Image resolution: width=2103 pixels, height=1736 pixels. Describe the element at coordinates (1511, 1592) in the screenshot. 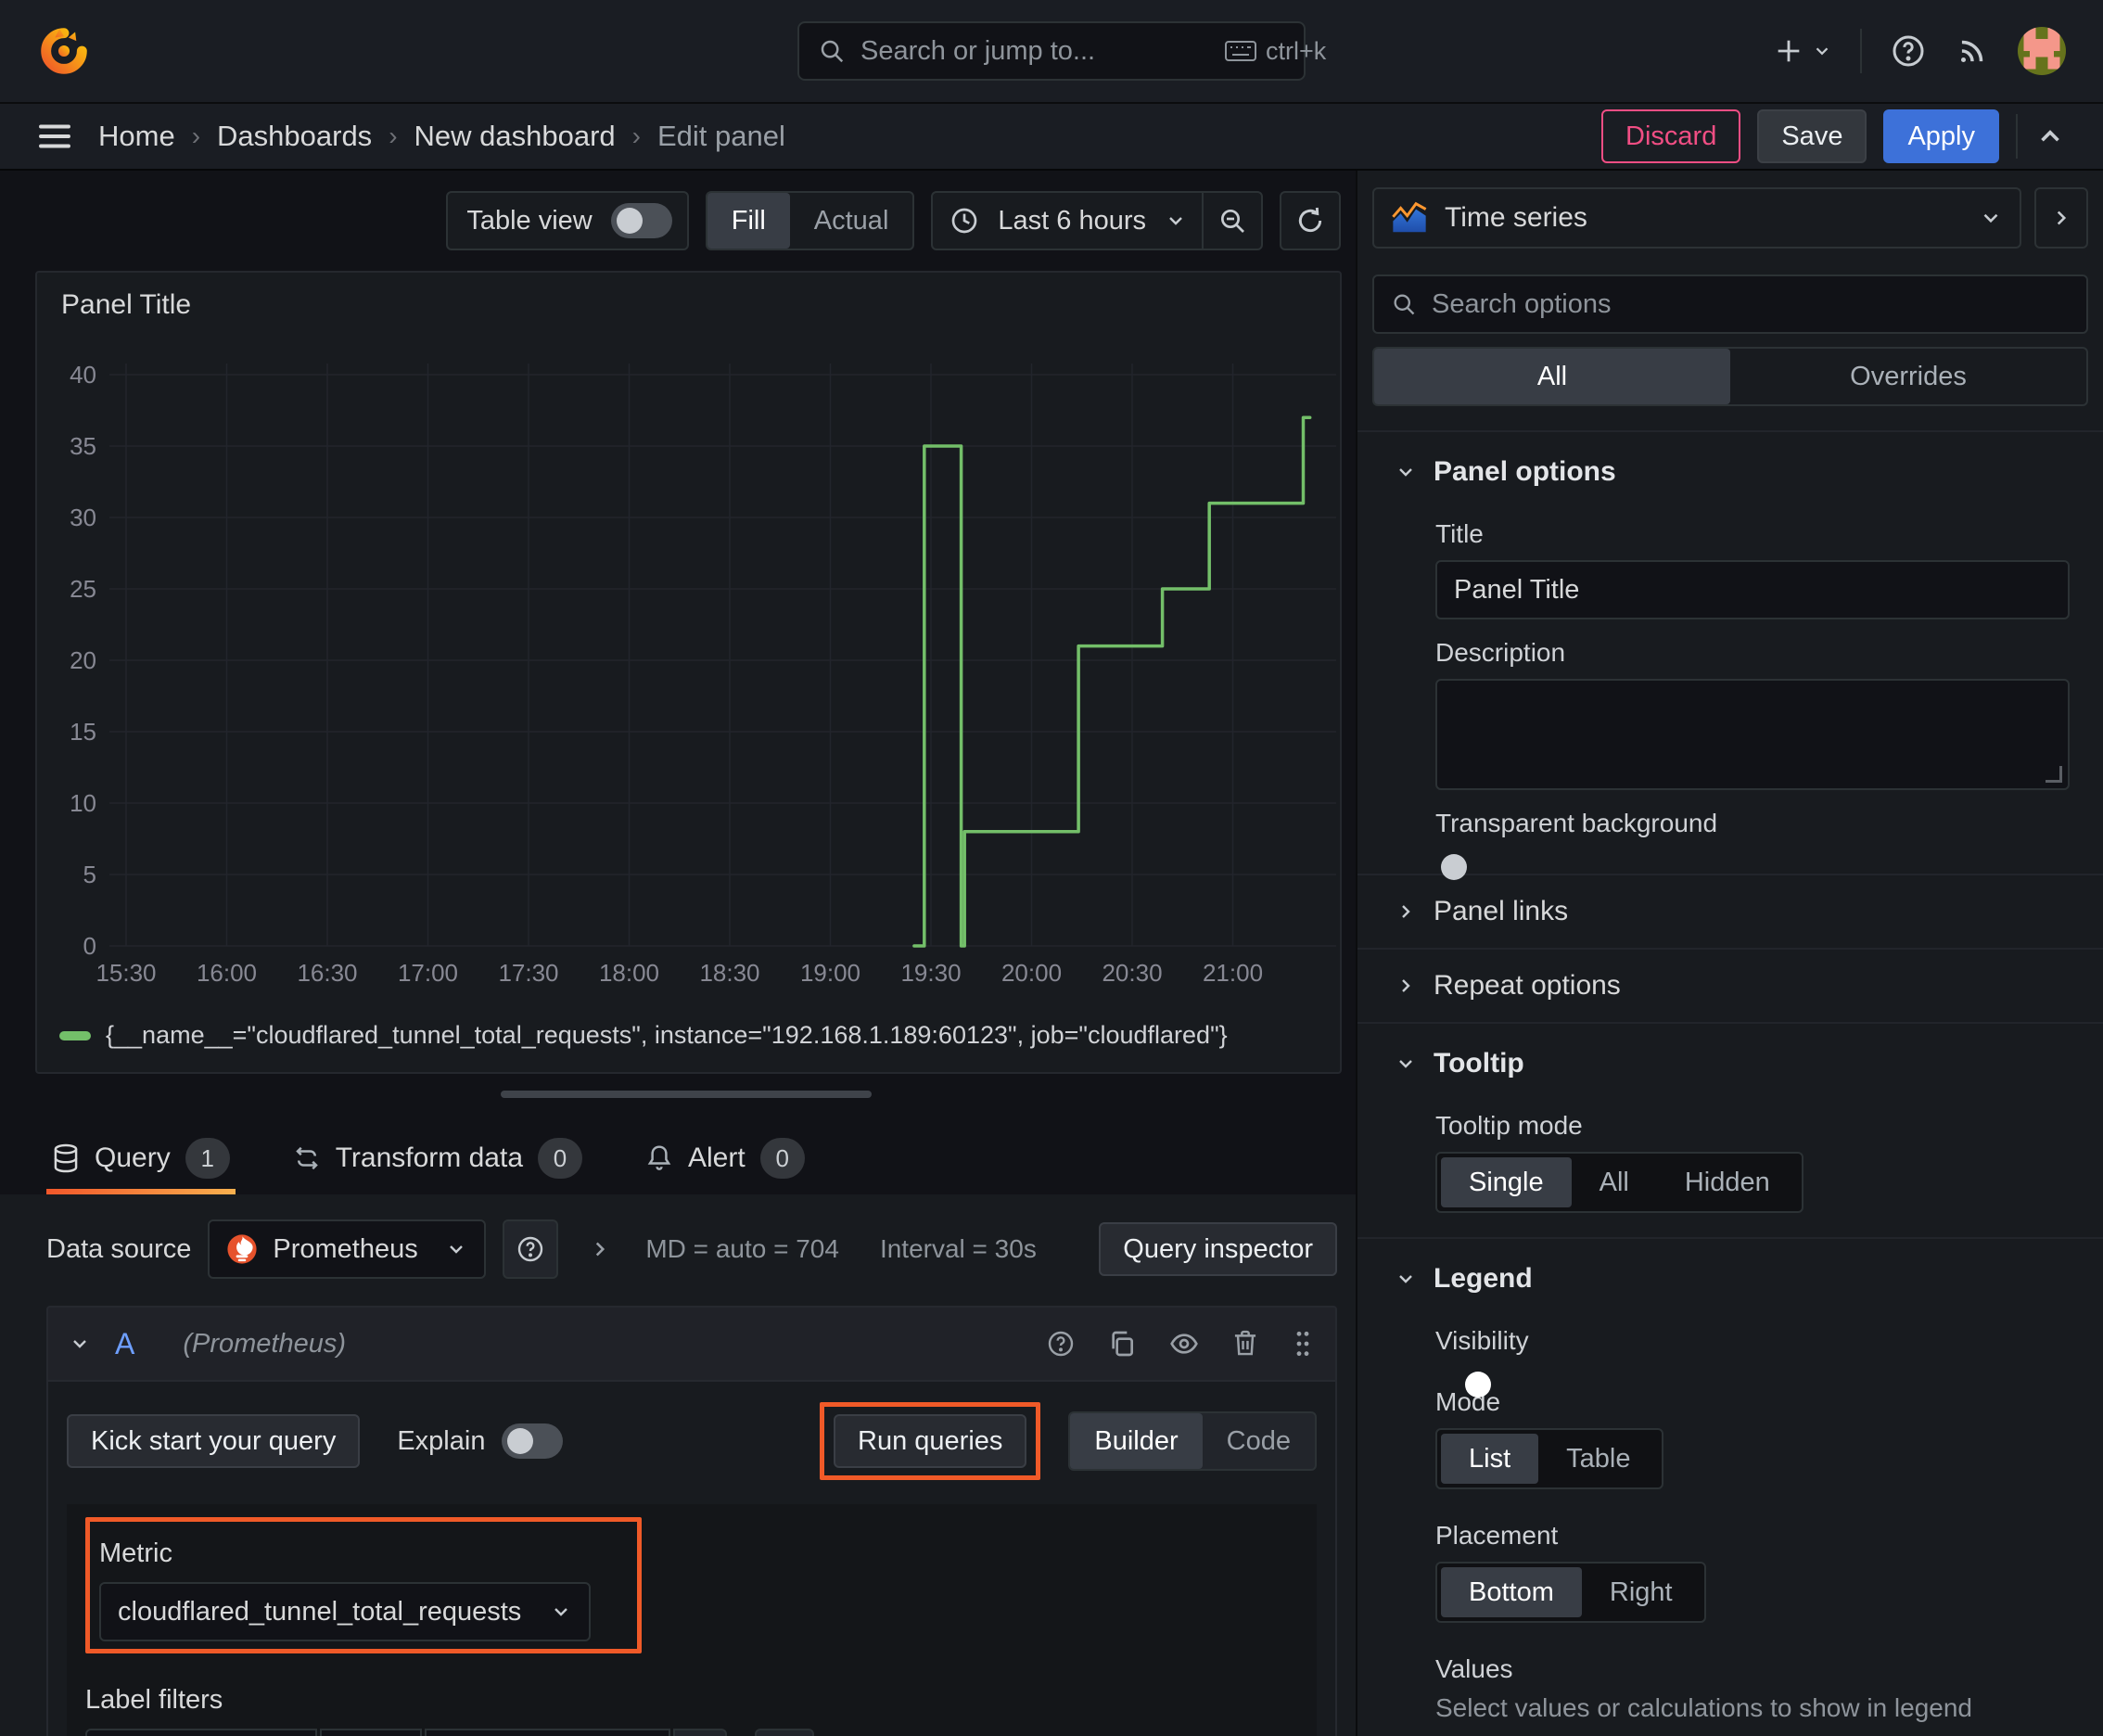

I see `placement-bottom-option: Bottom` at that location.